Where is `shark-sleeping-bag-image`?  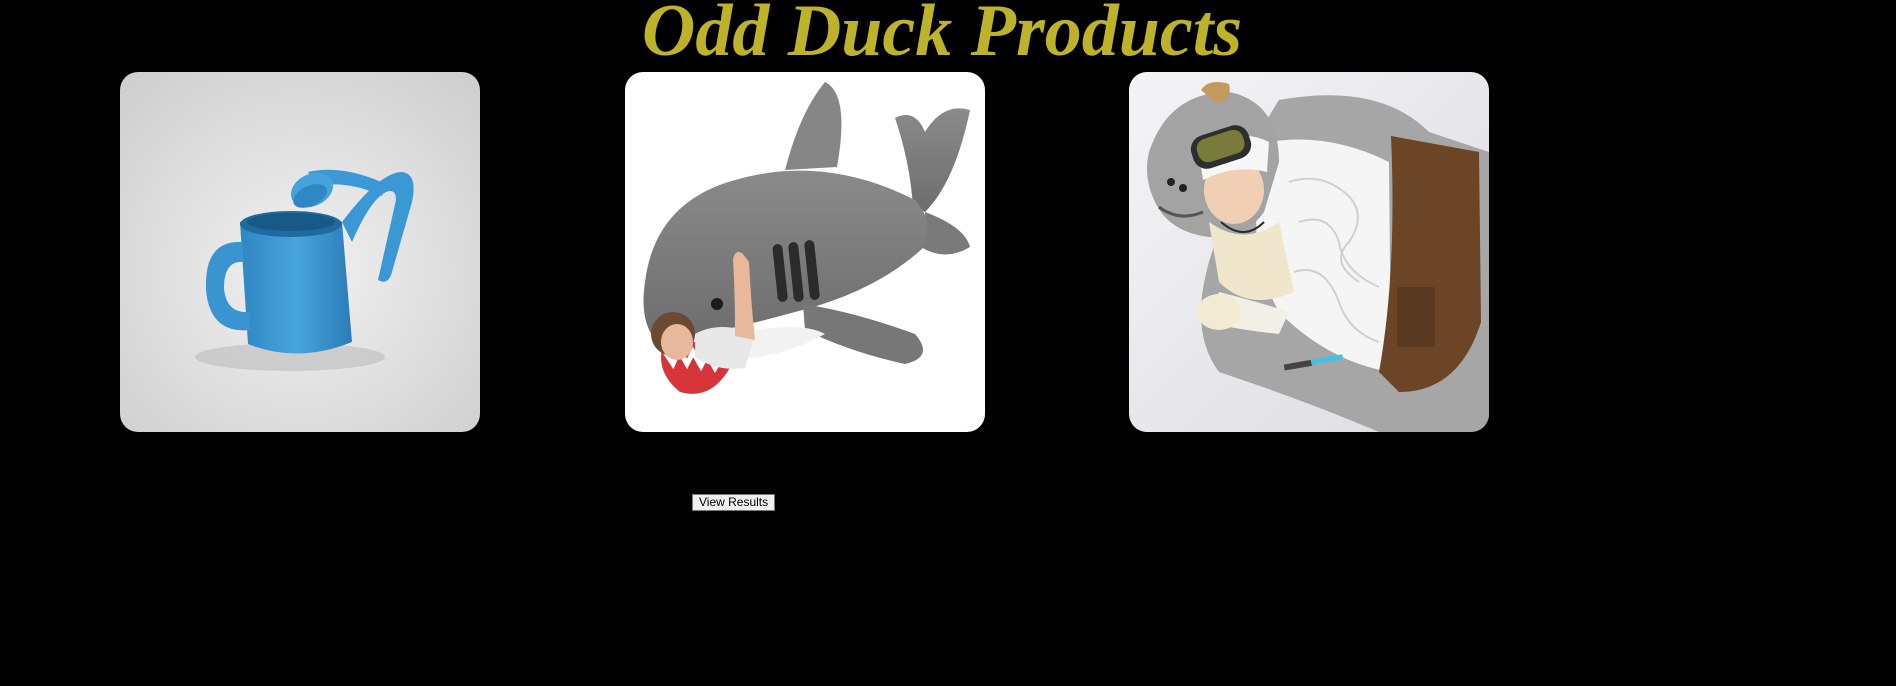 shark-sleeping-bag-image is located at coordinates (805, 252).